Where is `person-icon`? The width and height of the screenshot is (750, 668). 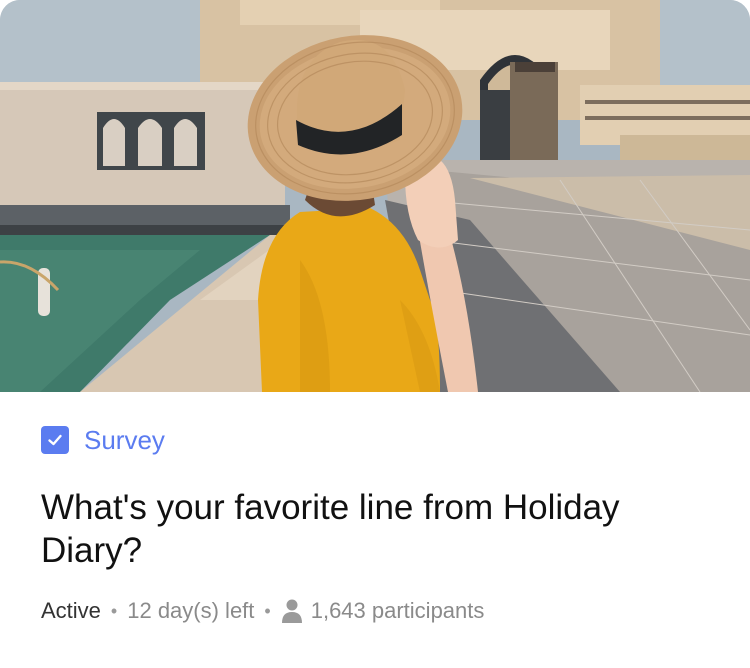
person-icon is located at coordinates (292, 611).